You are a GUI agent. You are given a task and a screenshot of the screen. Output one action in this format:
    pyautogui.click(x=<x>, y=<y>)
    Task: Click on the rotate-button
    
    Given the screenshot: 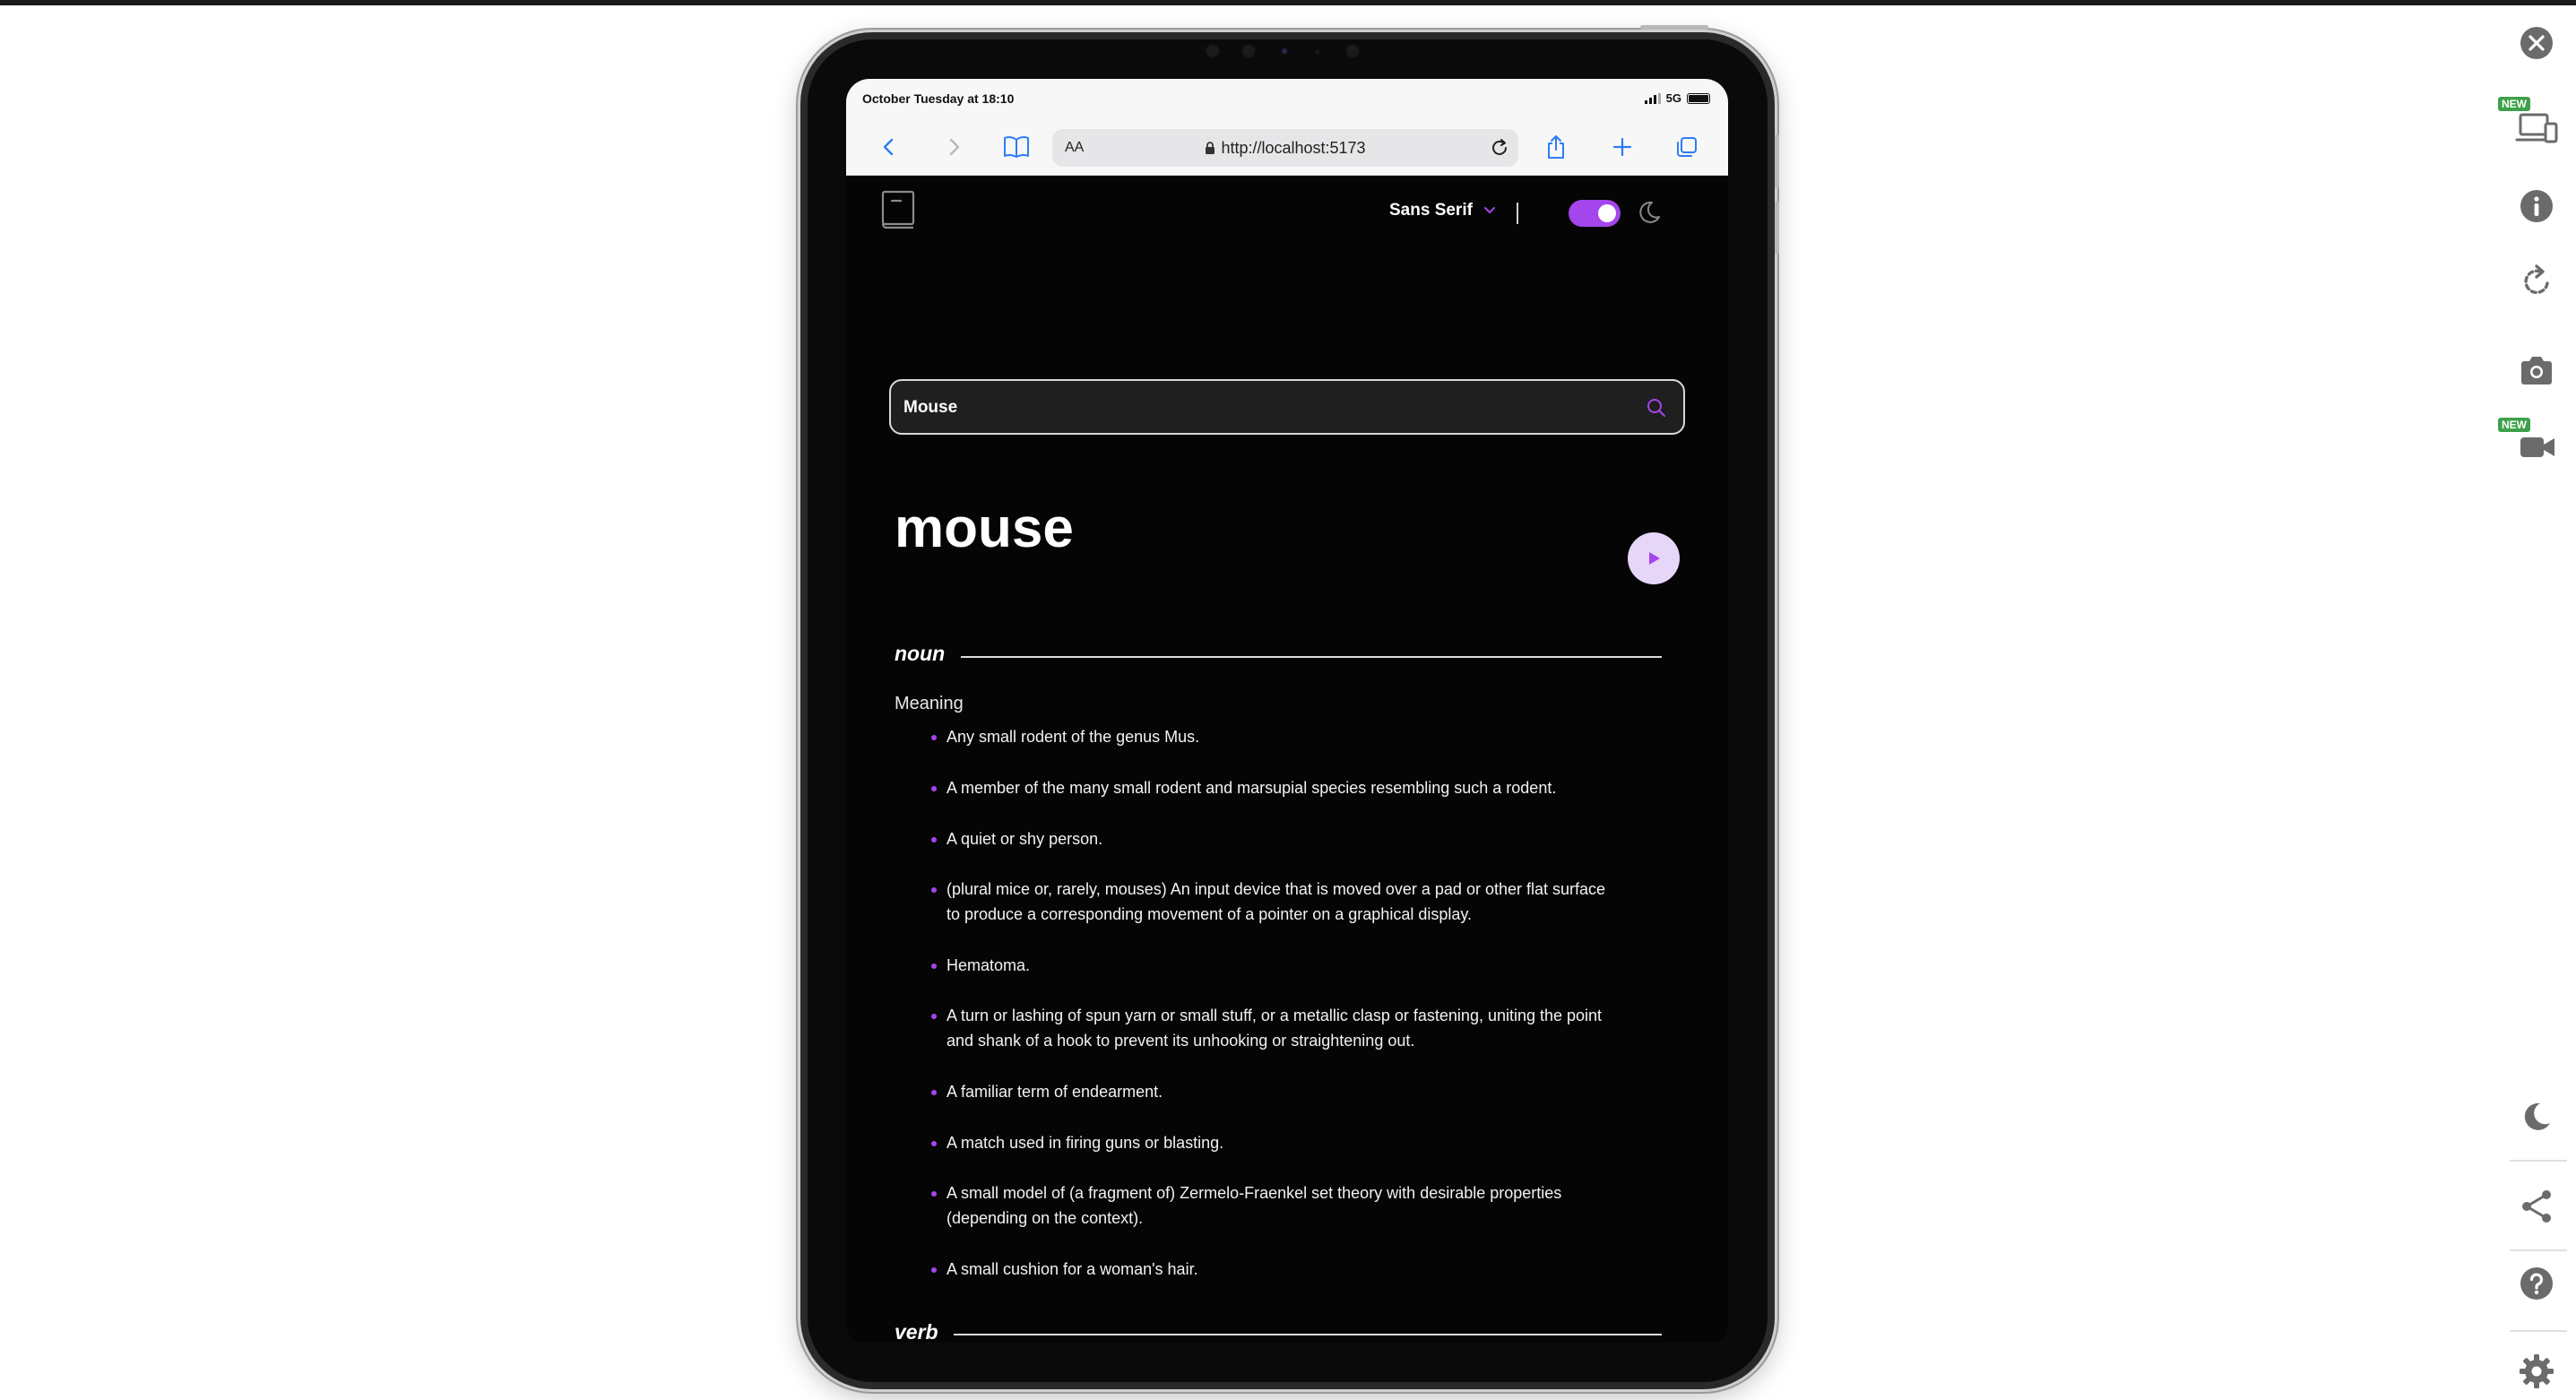 What is the action you would take?
    pyautogui.click(x=2536, y=281)
    